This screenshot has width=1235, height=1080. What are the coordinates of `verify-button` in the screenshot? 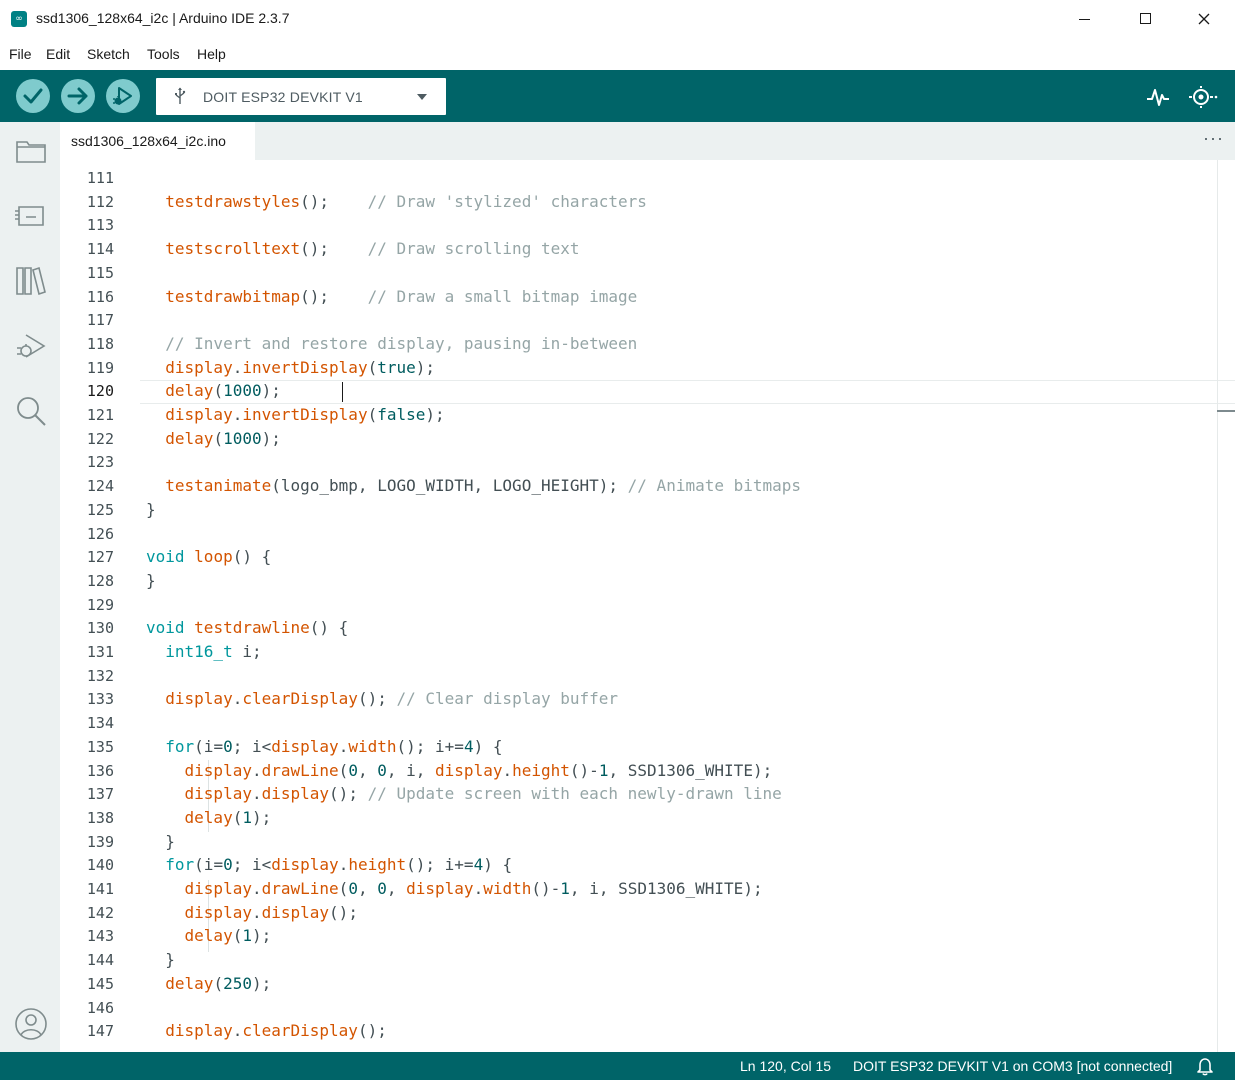 It's located at (33, 96).